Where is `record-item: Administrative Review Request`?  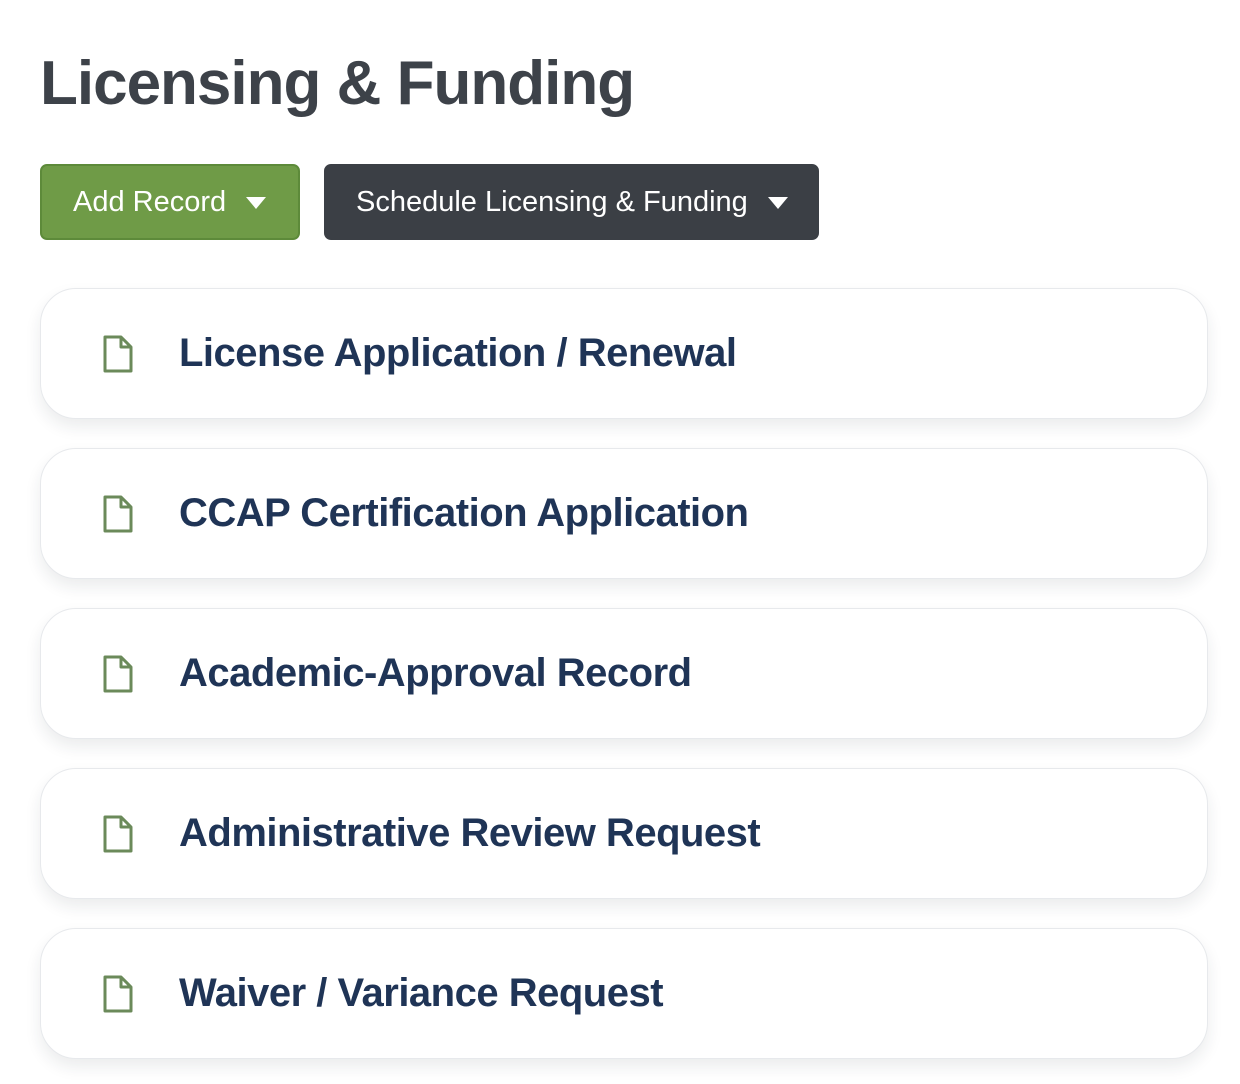 record-item: Administrative Review Request is located at coordinates (624, 833).